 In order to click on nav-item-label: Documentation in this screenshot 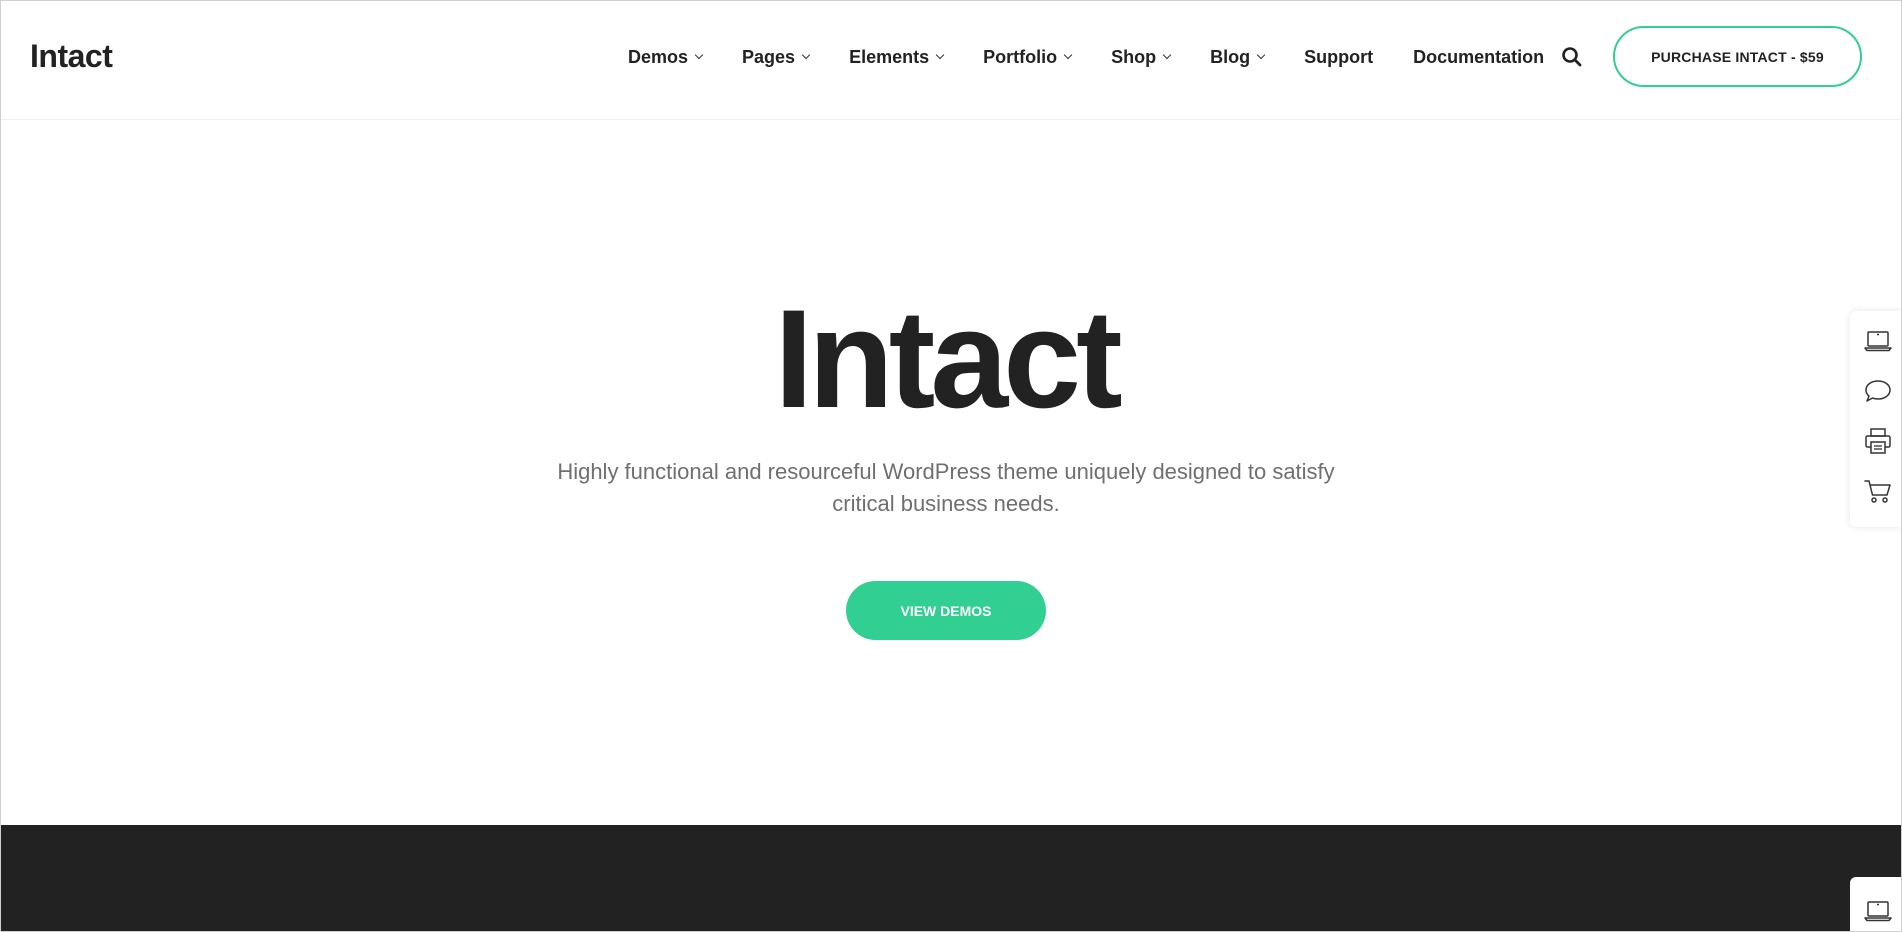, I will do `click(1479, 56)`.